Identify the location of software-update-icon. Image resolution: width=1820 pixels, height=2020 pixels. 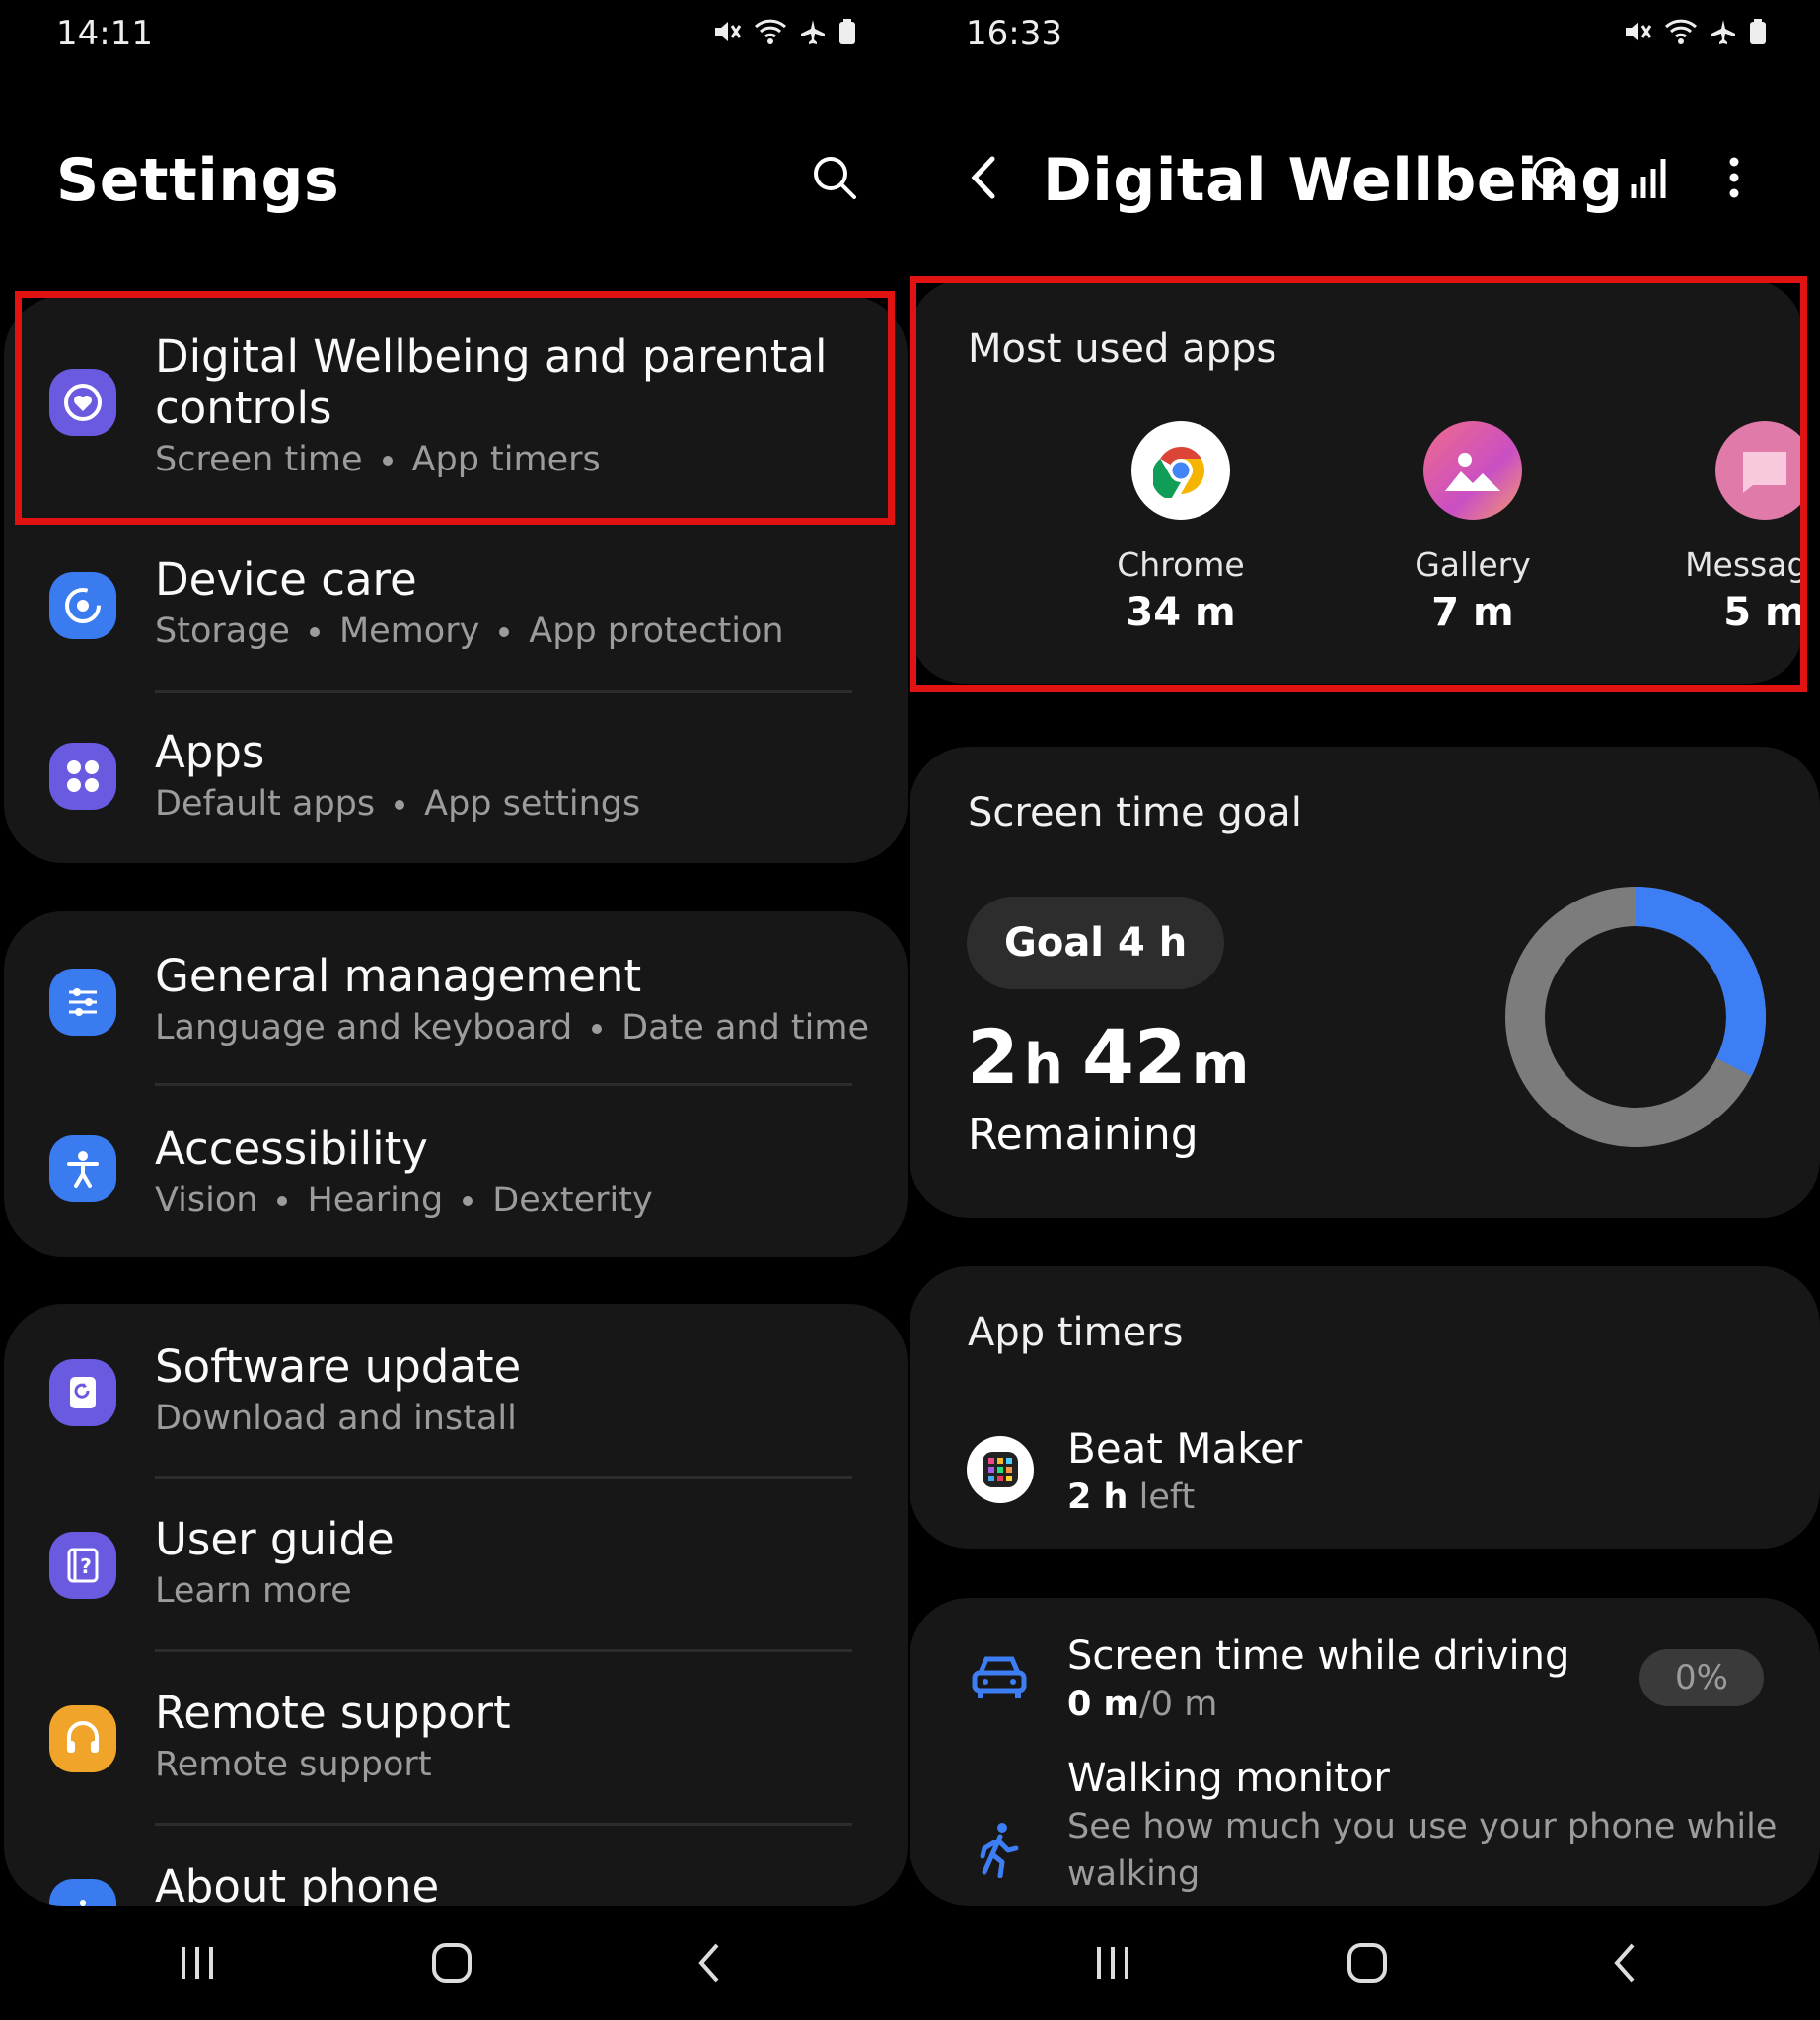
(82, 1393).